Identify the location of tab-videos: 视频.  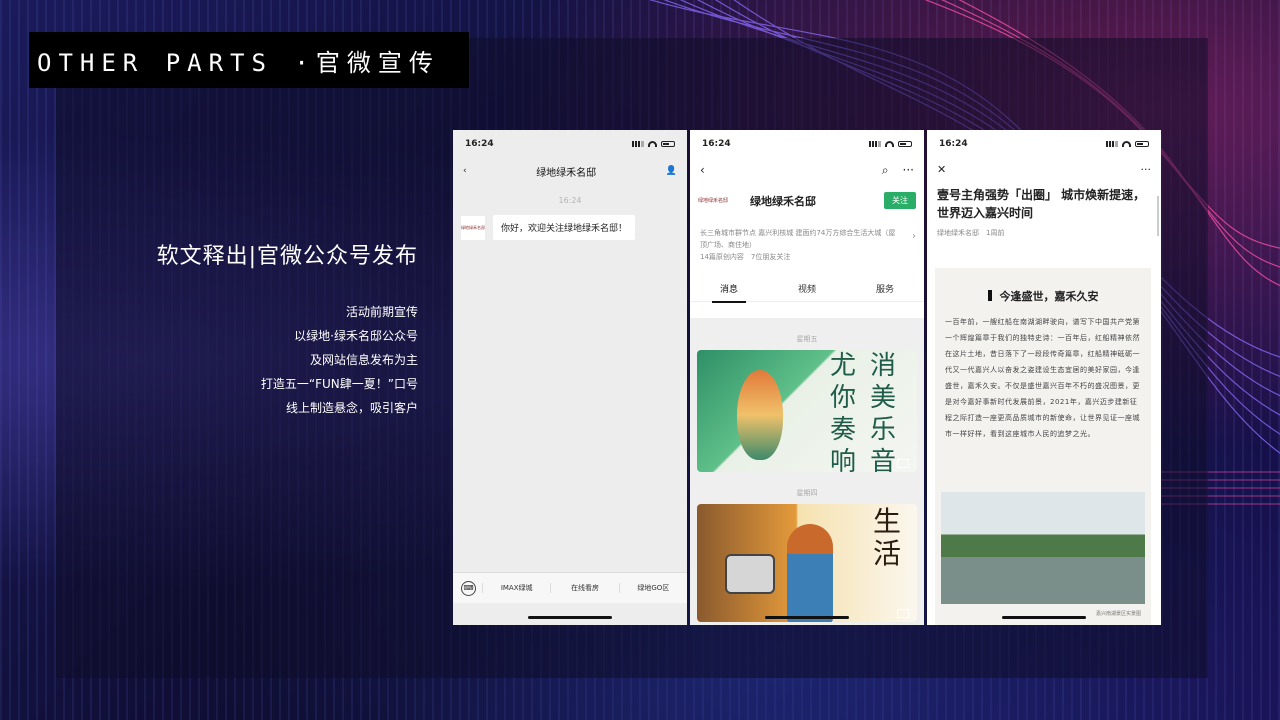
(807, 288).